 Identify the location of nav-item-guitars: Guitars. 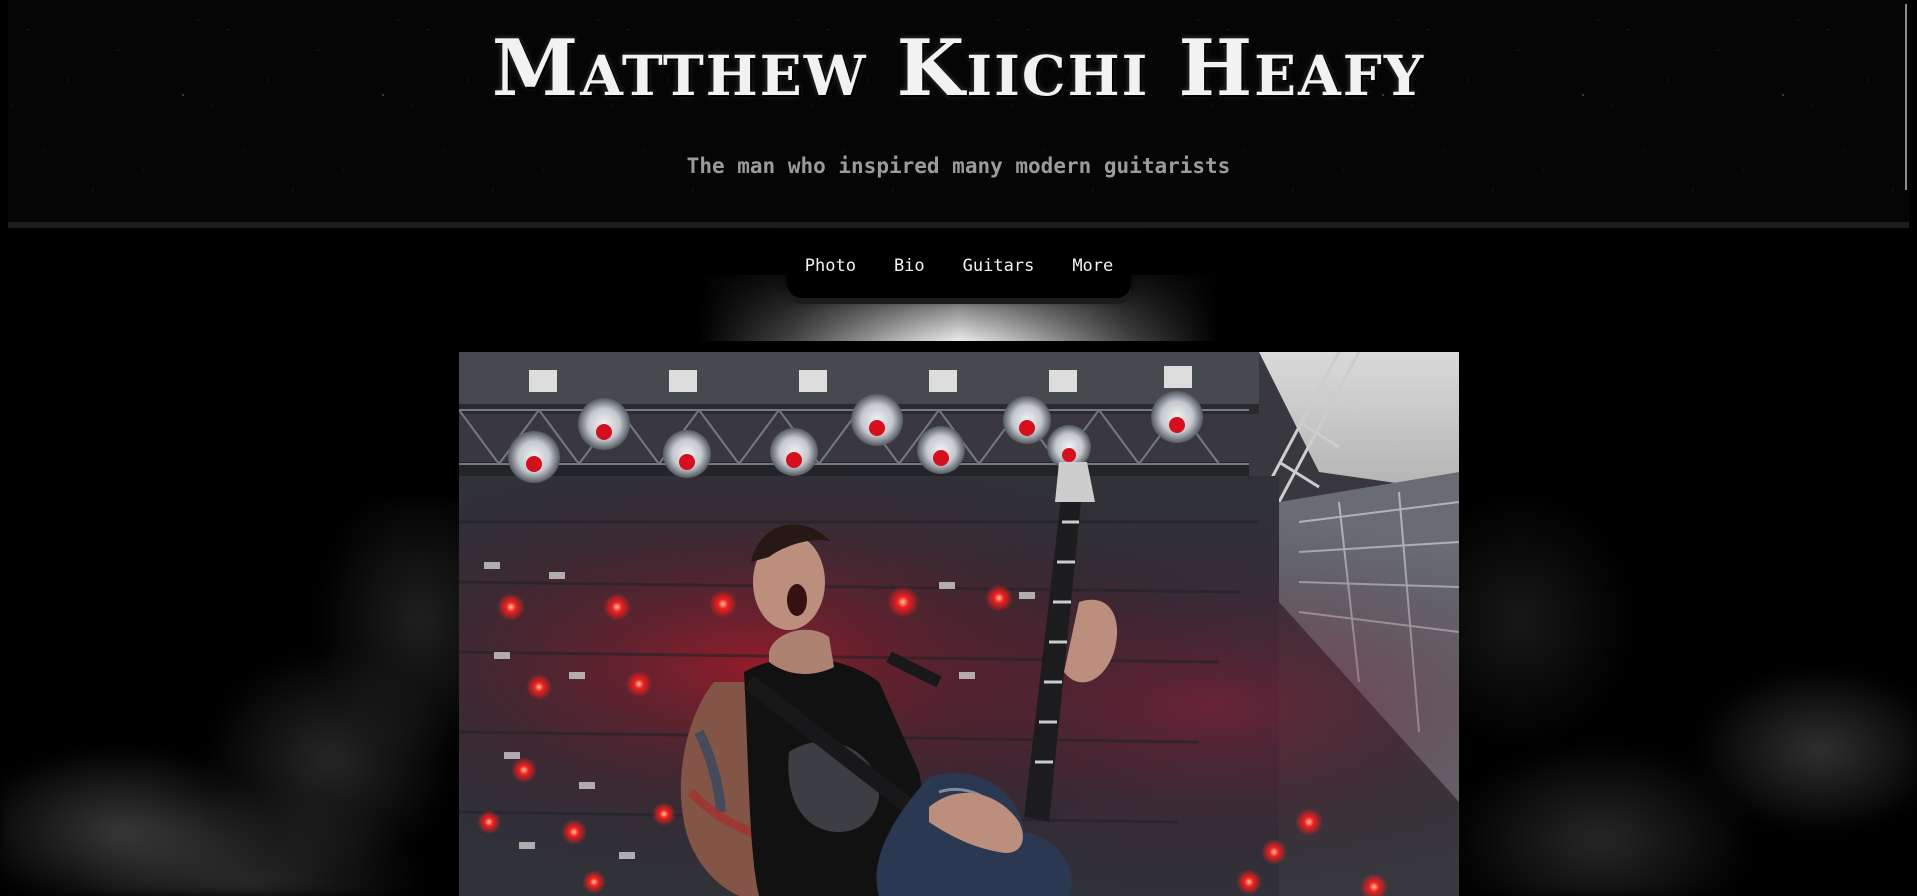
(999, 266).